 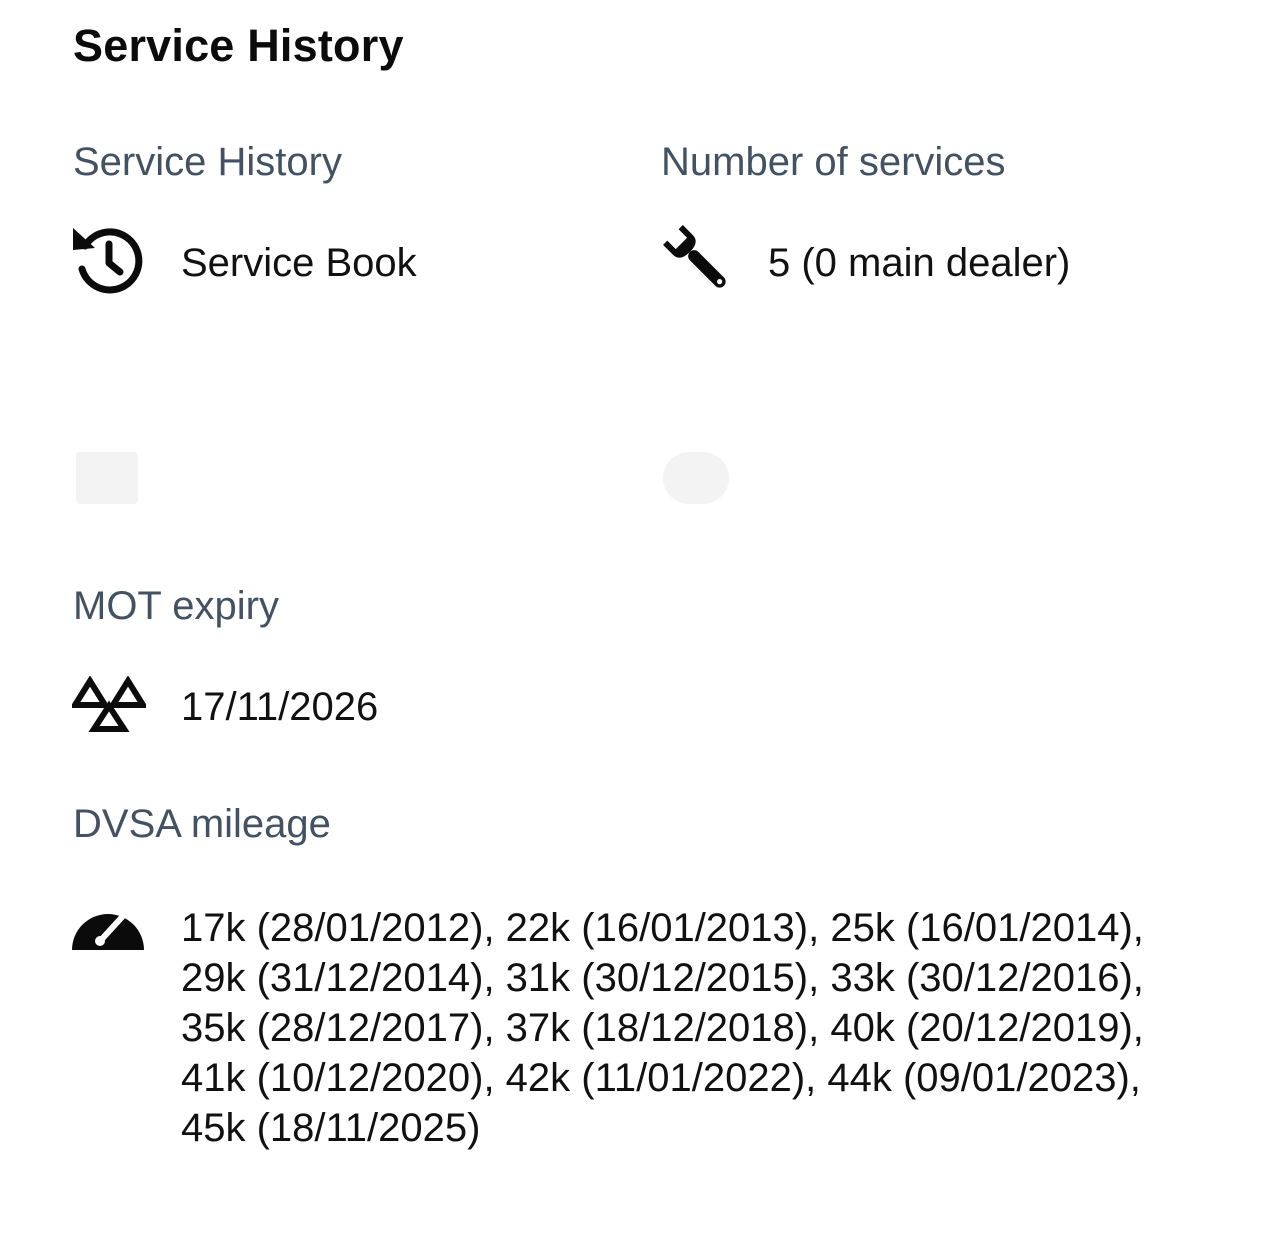 What do you see at coordinates (108, 260) in the screenshot?
I see `history-icon` at bounding box center [108, 260].